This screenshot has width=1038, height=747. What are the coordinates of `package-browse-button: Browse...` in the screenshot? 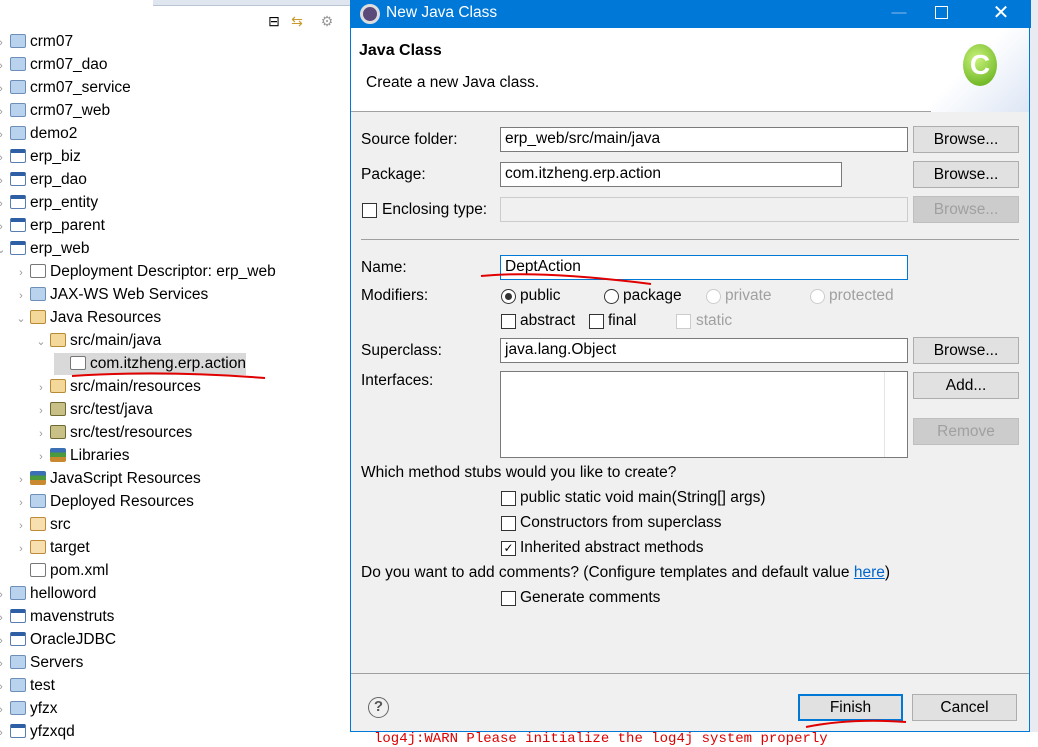 It's located at (966, 174).